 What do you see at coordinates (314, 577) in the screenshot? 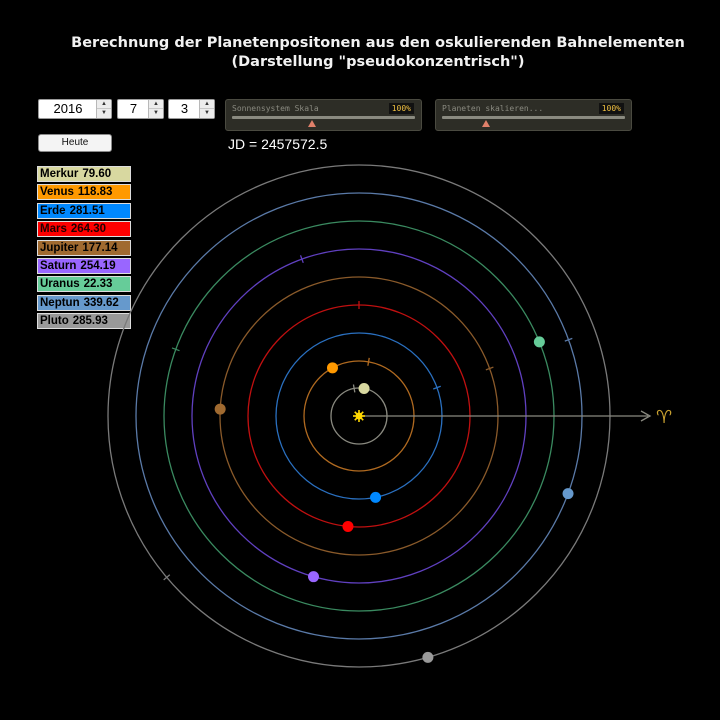
I see `planet-saturn` at bounding box center [314, 577].